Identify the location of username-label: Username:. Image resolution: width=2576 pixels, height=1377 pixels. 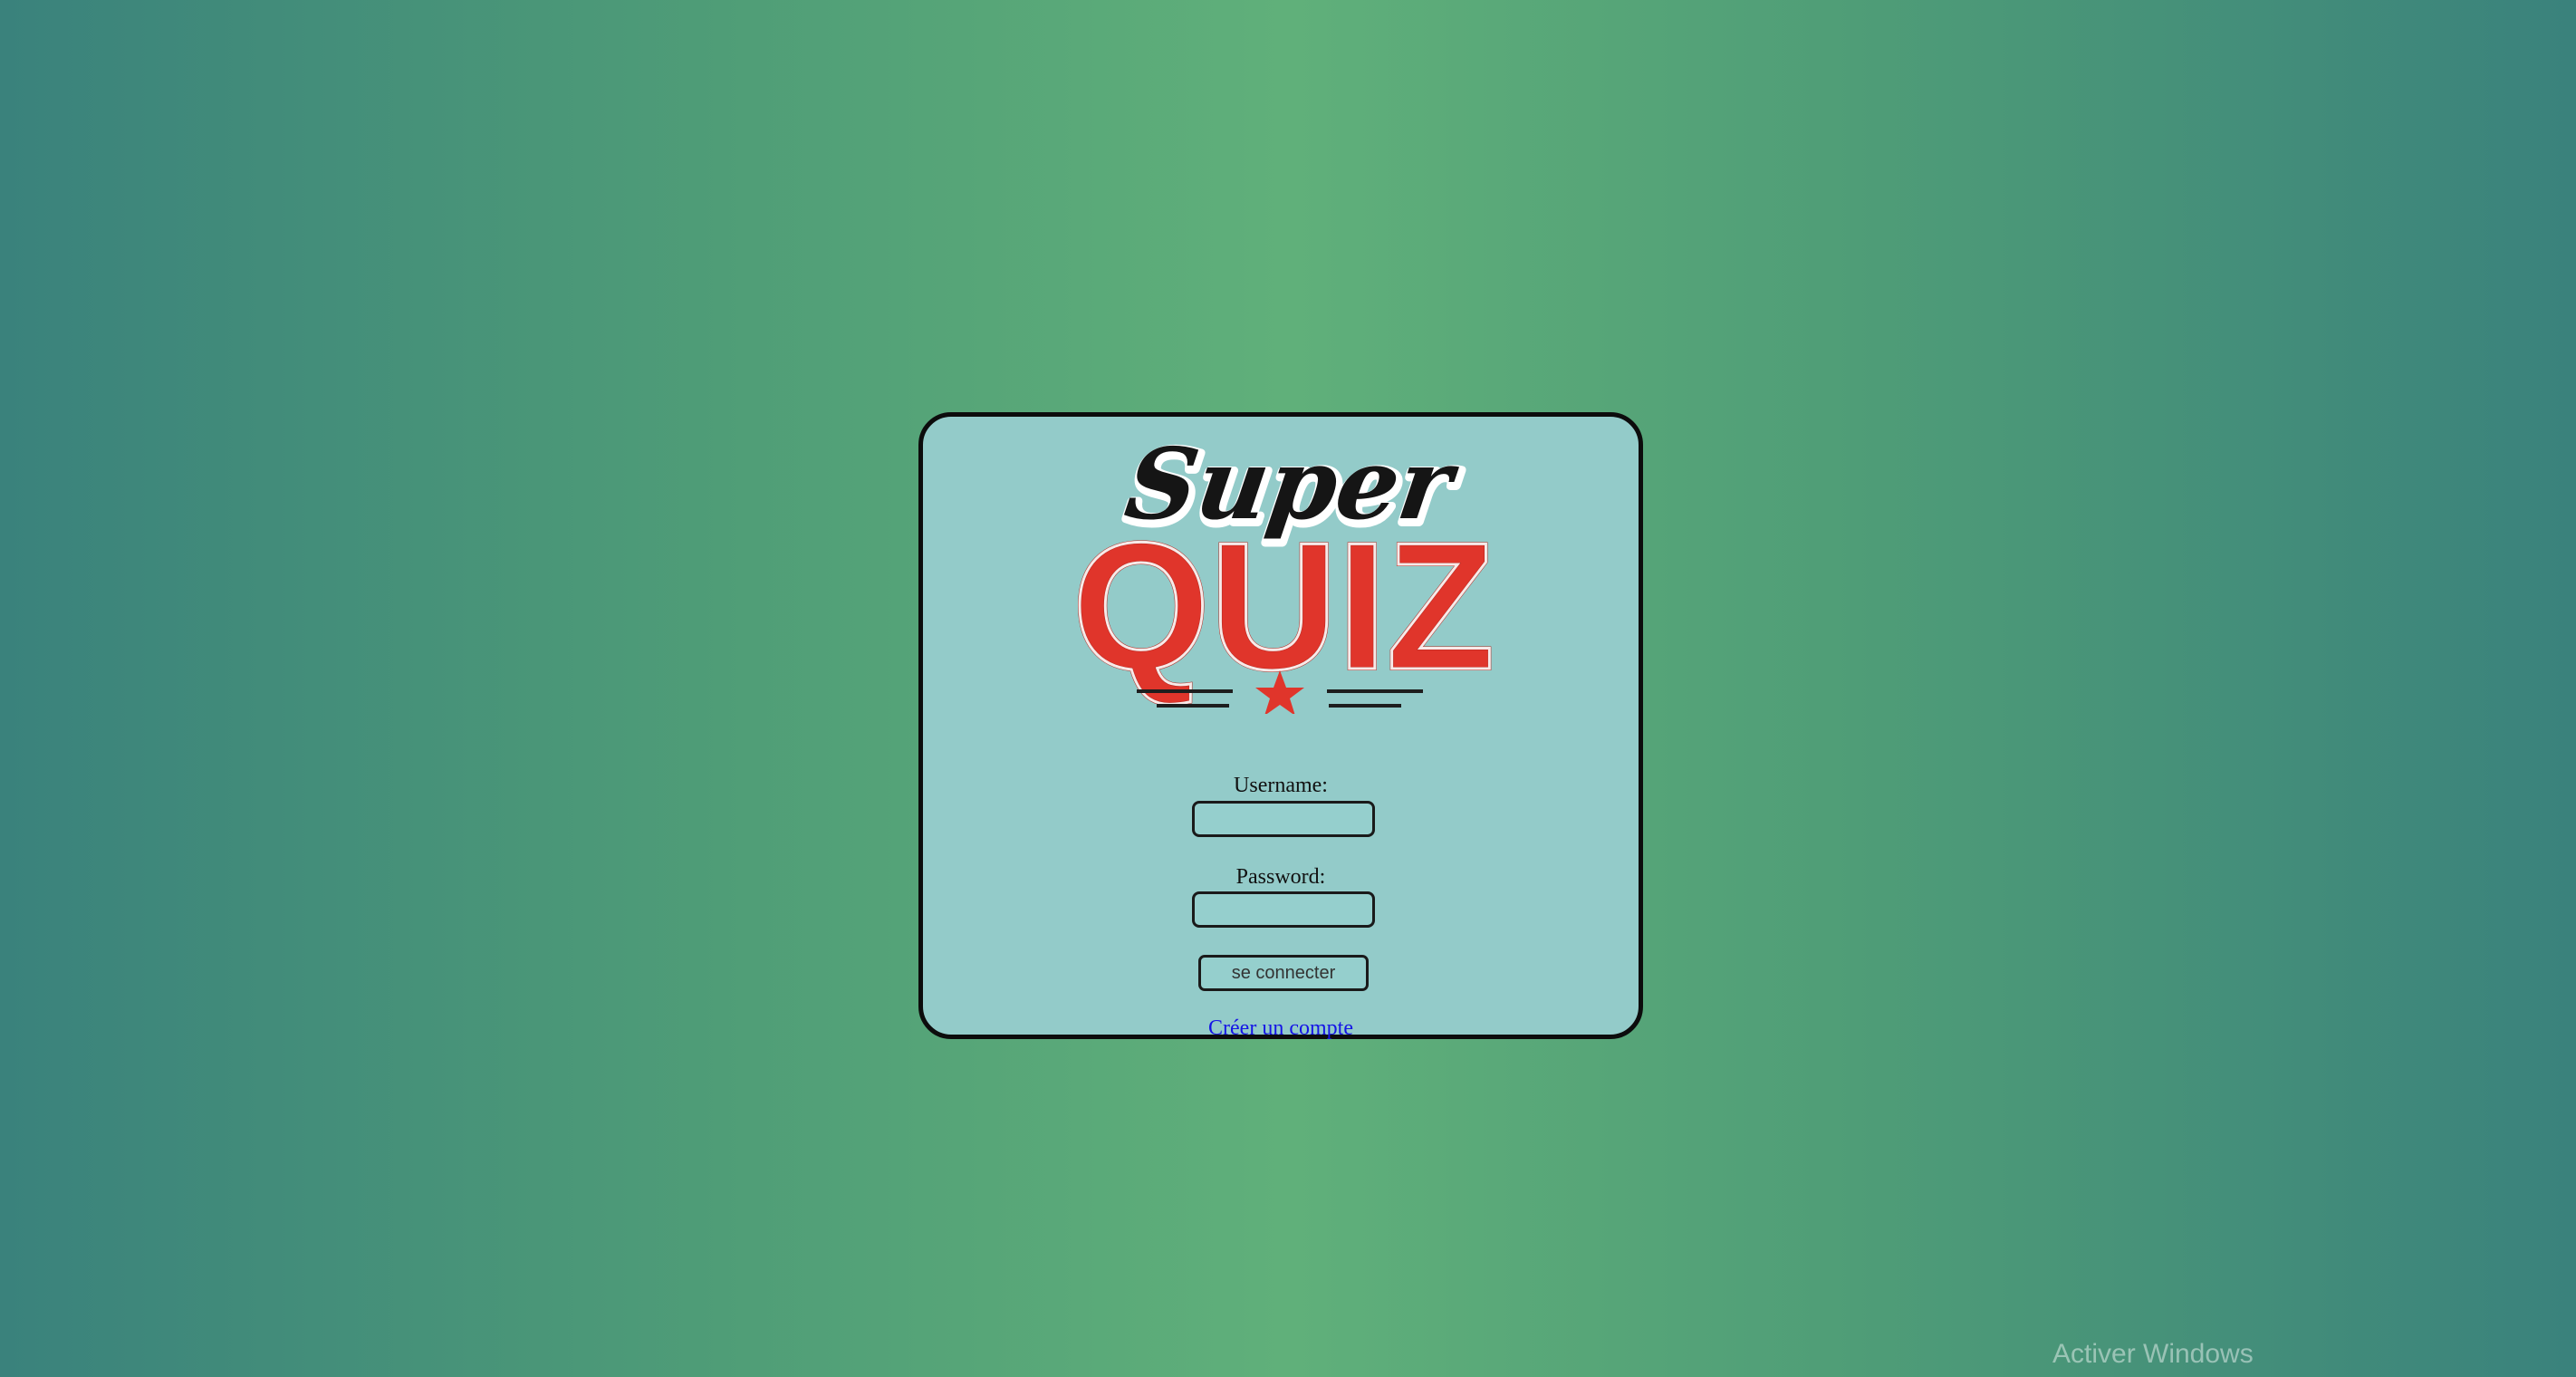
(1281, 785).